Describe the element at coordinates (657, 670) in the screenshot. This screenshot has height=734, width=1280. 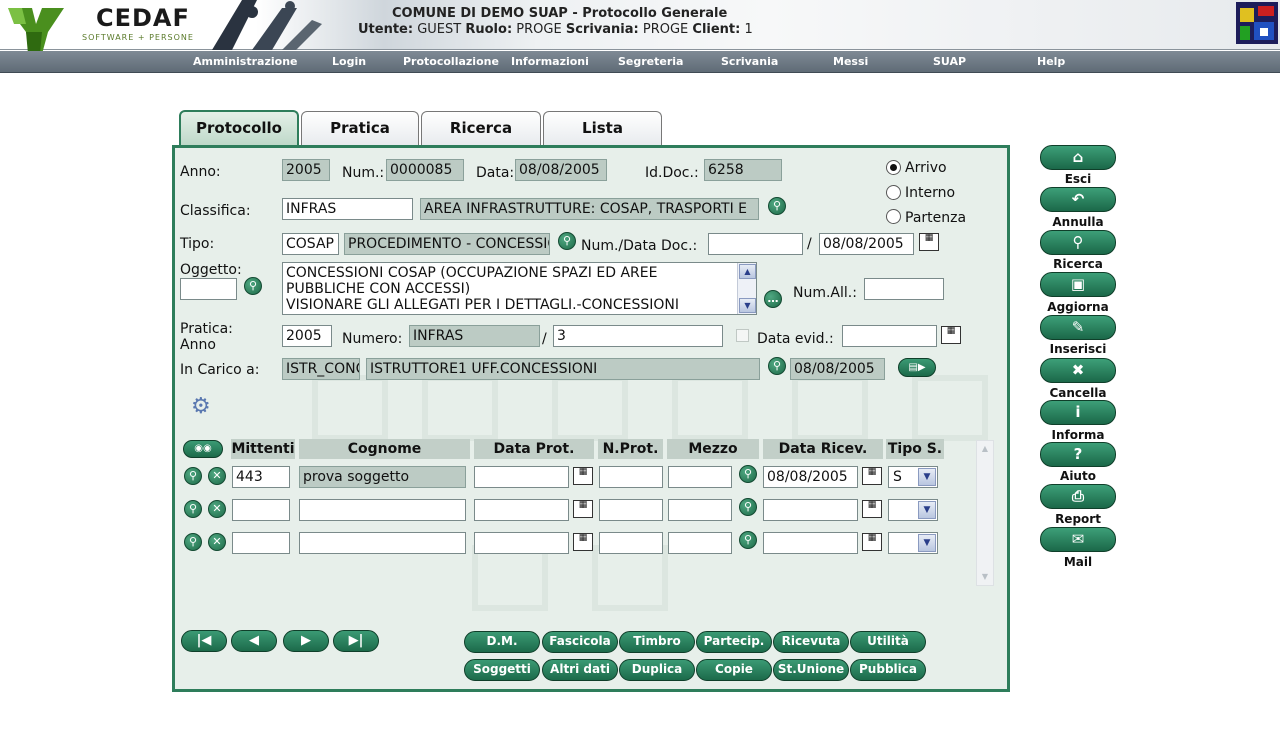
I see `duplica-button: Duplica` at that location.